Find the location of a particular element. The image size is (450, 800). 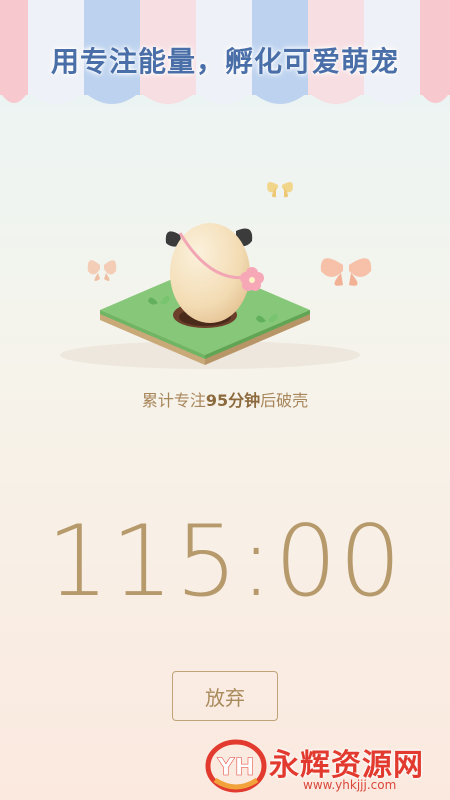

progress-unit: 分钟 is located at coordinates (244, 400).